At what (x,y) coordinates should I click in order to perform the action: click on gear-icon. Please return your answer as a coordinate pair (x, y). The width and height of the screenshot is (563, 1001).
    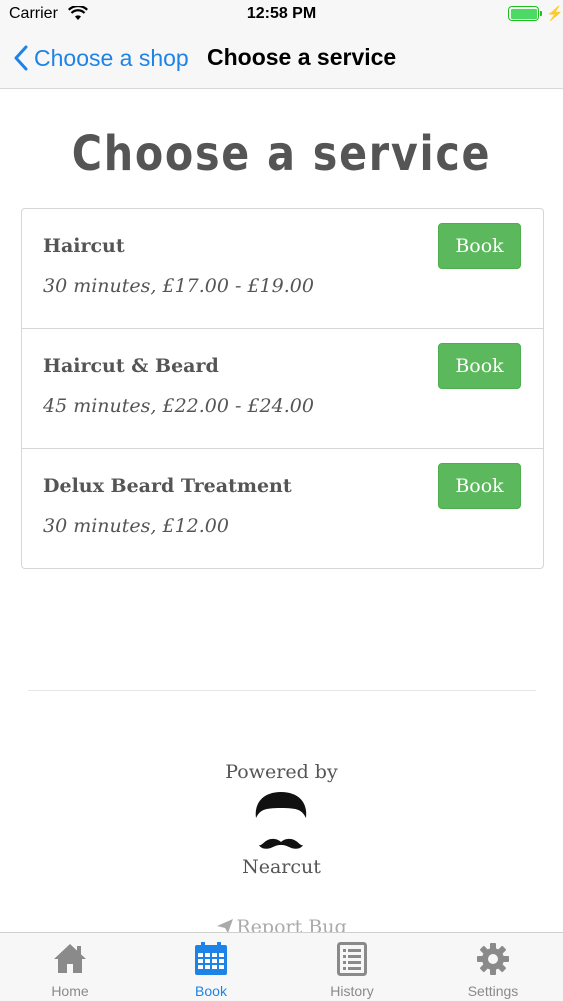
    Looking at the image, I should click on (493, 961).